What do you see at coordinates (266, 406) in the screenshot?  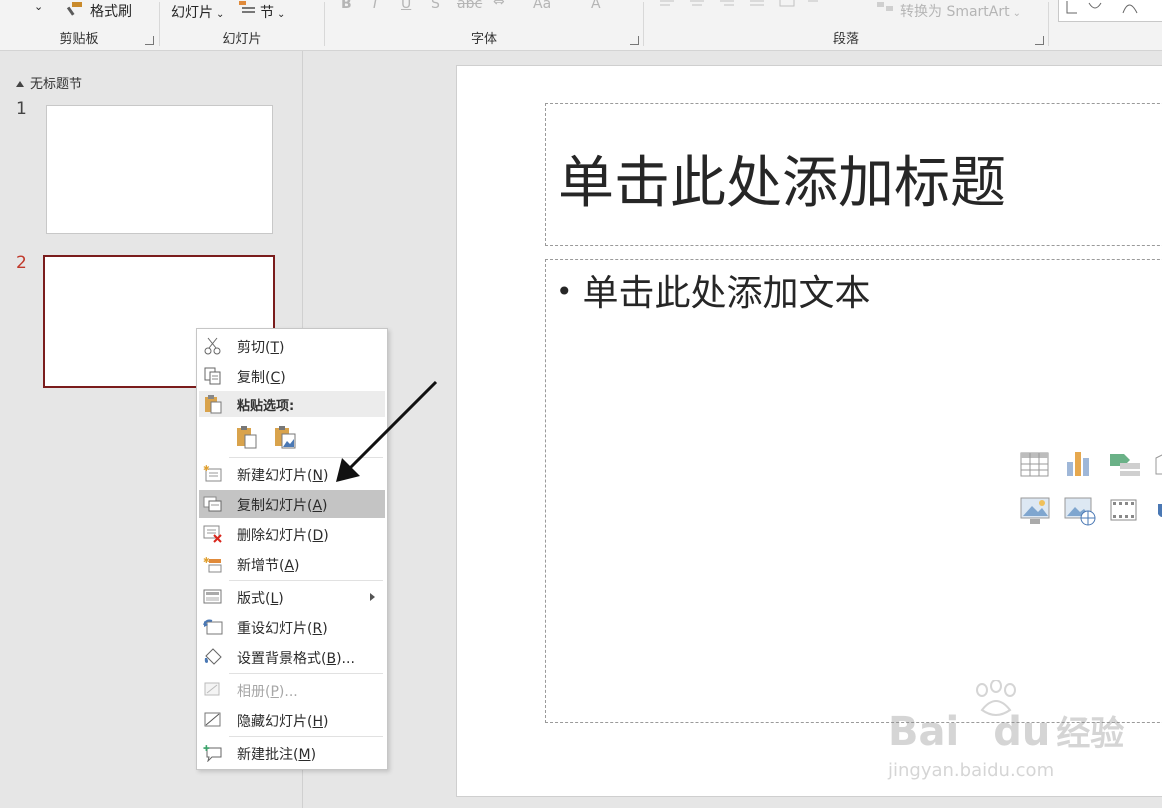 I see `paste-options-label: 粘贴选项:` at bounding box center [266, 406].